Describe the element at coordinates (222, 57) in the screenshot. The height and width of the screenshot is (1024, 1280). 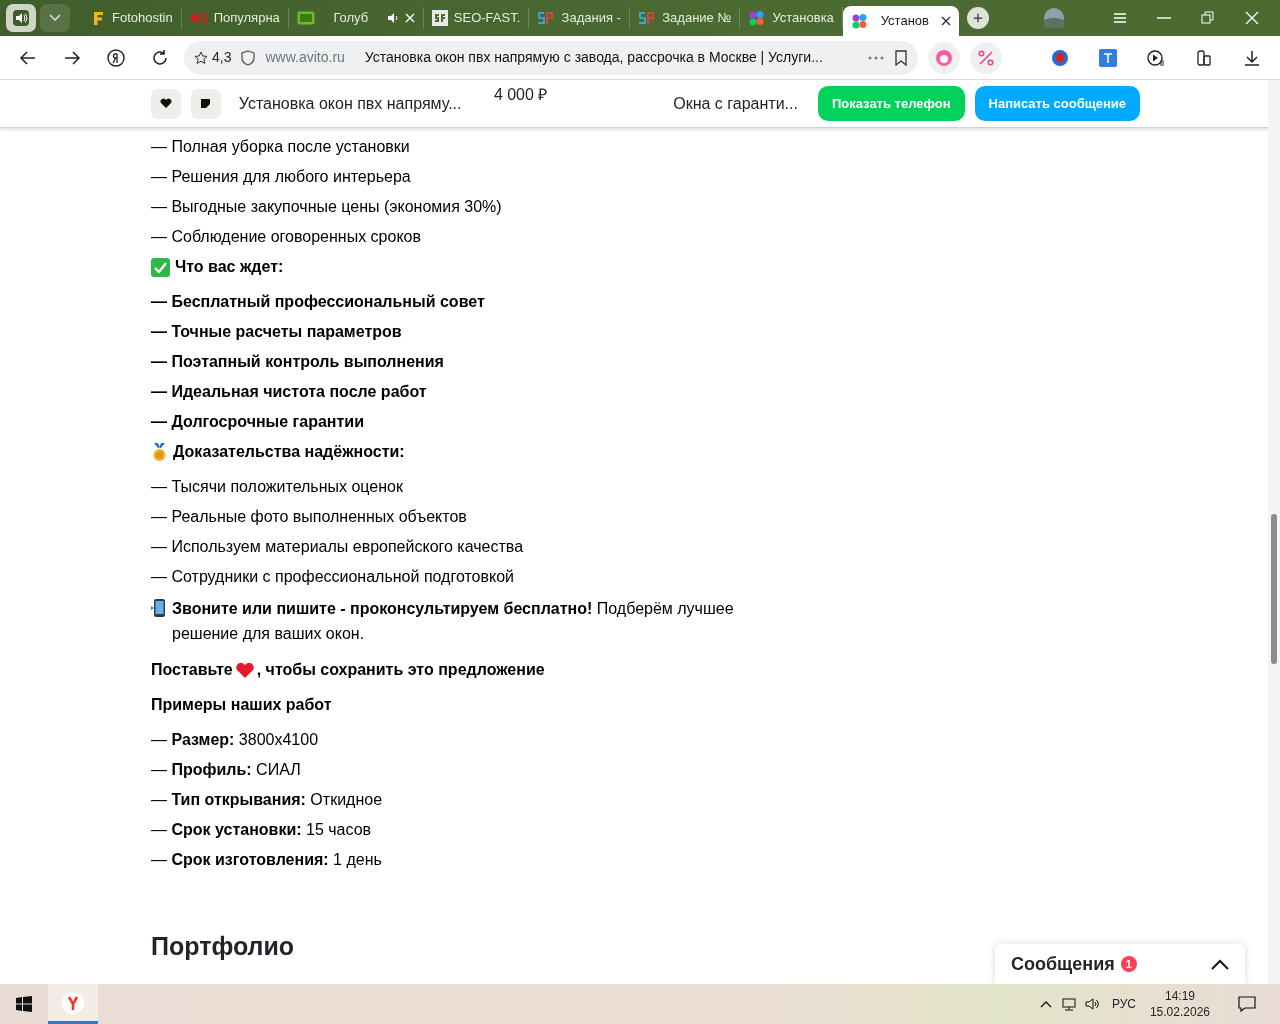
I see `rating-text: 4,3` at that location.